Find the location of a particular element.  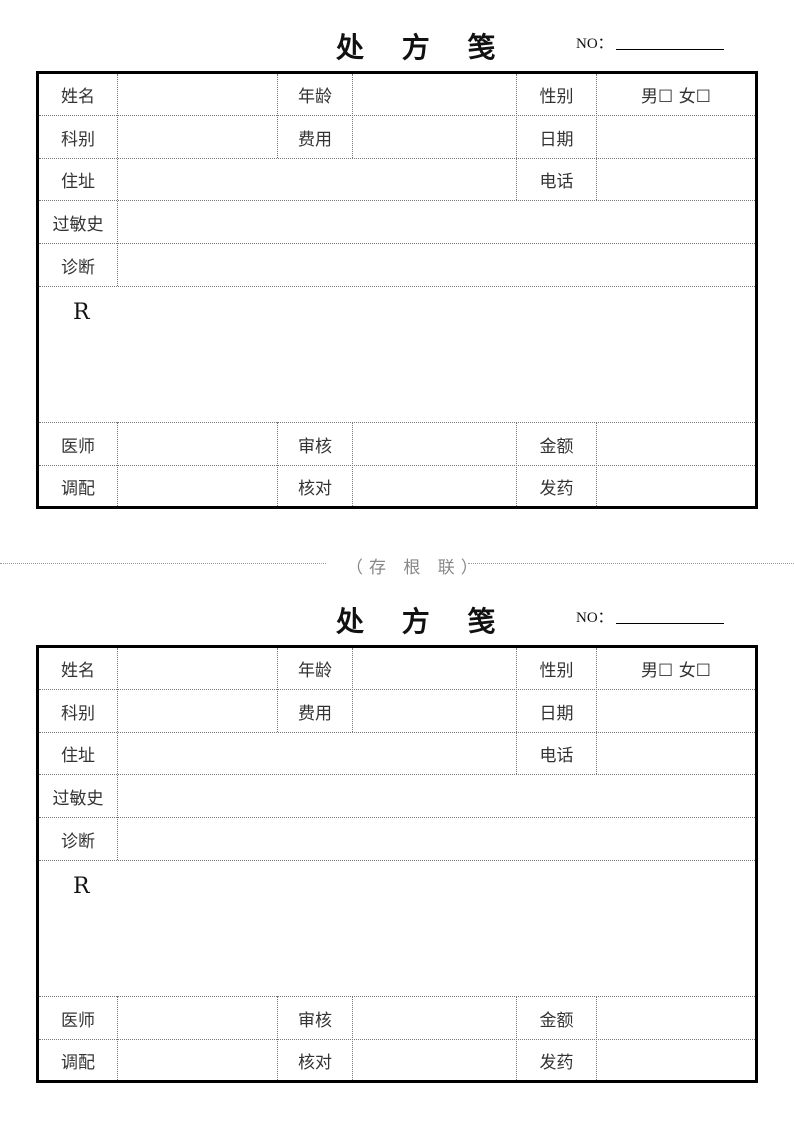

stub-divider: （存 根 联） is located at coordinates (397, 567).